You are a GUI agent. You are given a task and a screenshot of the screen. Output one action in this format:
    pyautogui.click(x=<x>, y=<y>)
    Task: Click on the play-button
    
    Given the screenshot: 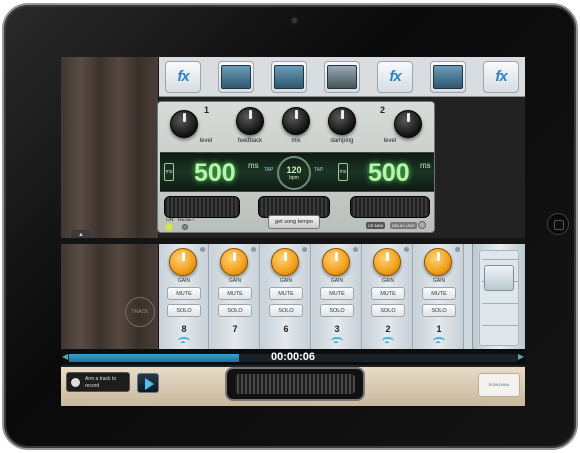 What is the action you would take?
    pyautogui.click(x=148, y=383)
    